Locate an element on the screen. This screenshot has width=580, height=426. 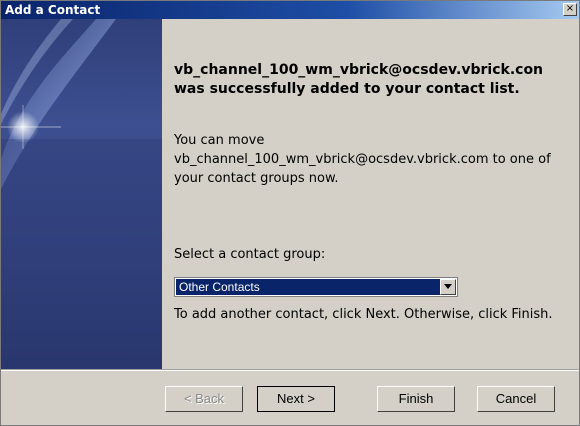
title-bar: Add a Contact × is located at coordinates (290, 10).